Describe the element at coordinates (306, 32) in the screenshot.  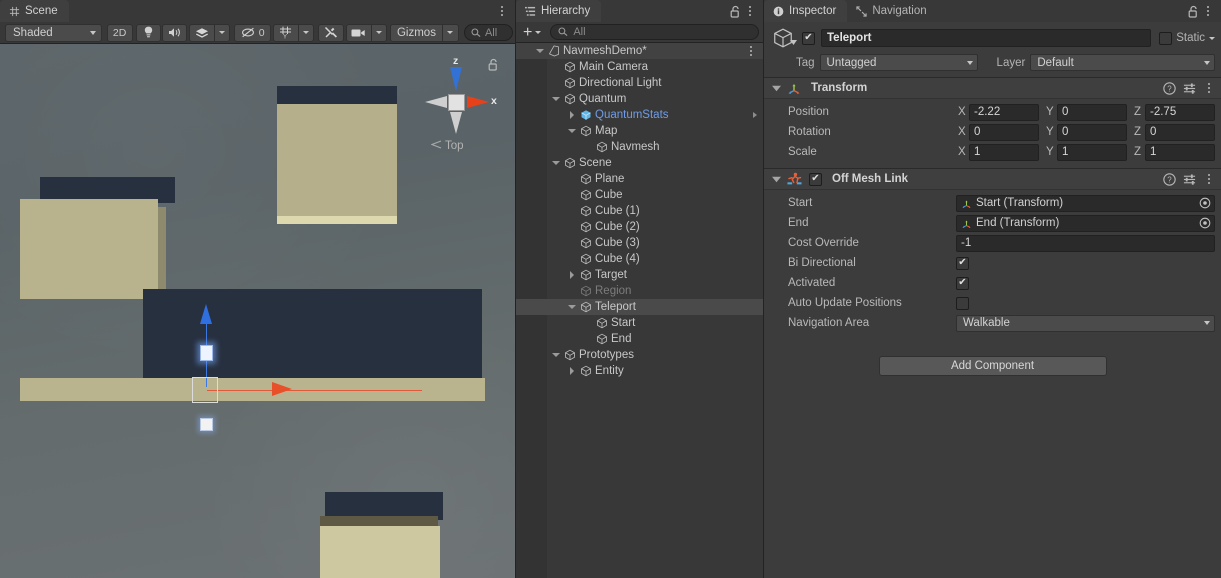
I see `grid-snap-dropdown-button` at that location.